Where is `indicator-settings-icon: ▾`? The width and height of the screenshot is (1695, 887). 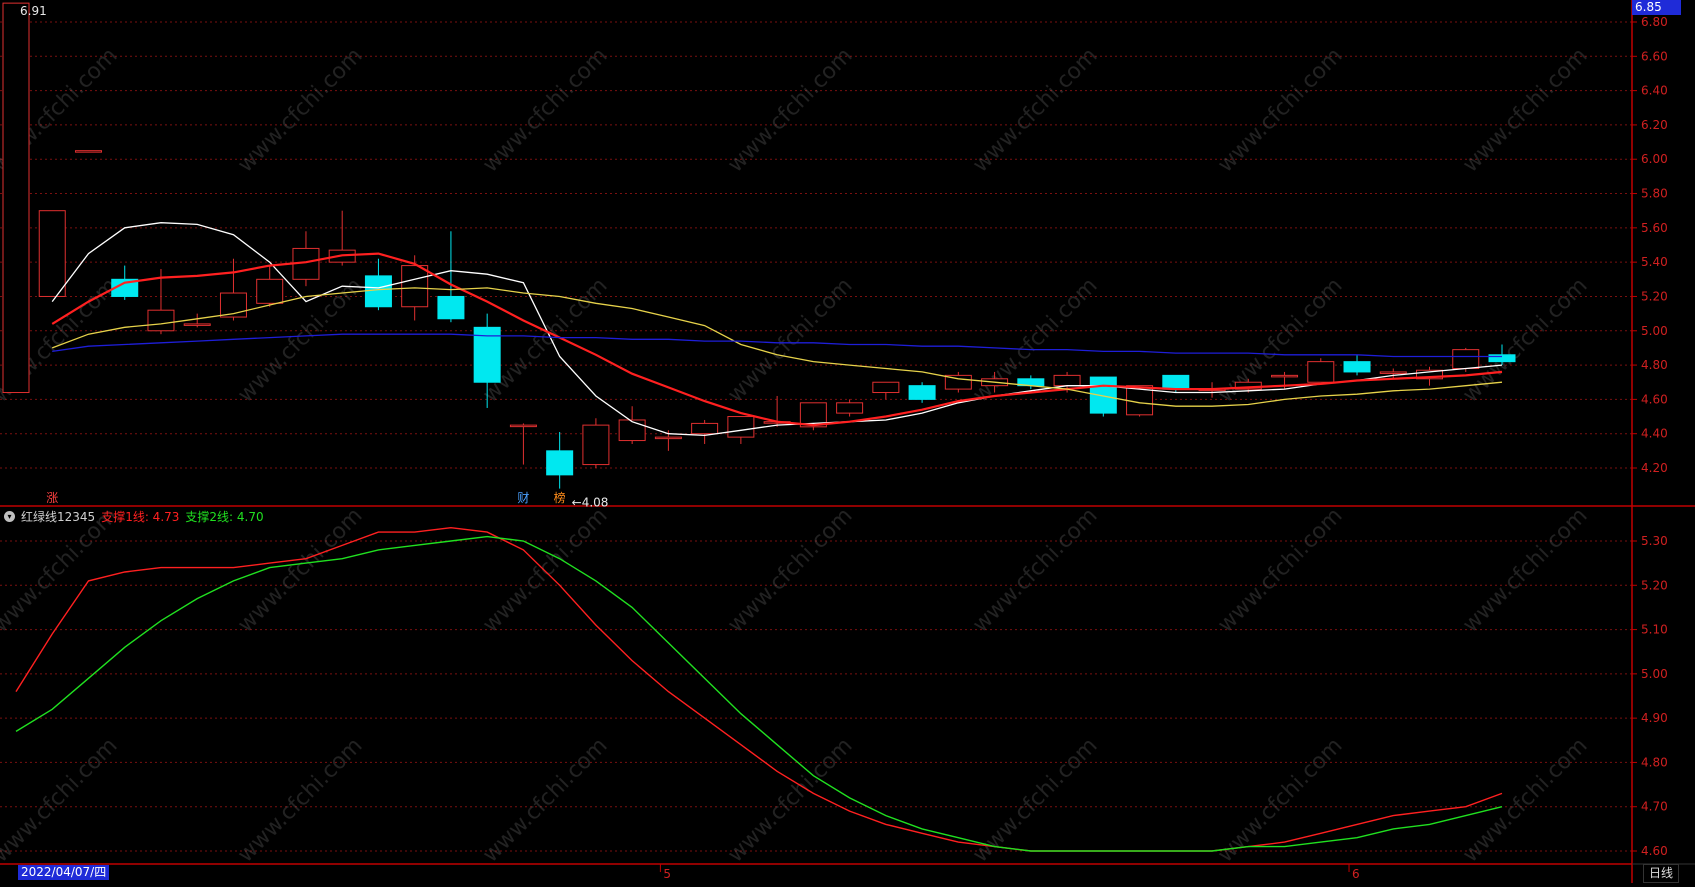
indicator-settings-icon: ▾ is located at coordinates (9, 516).